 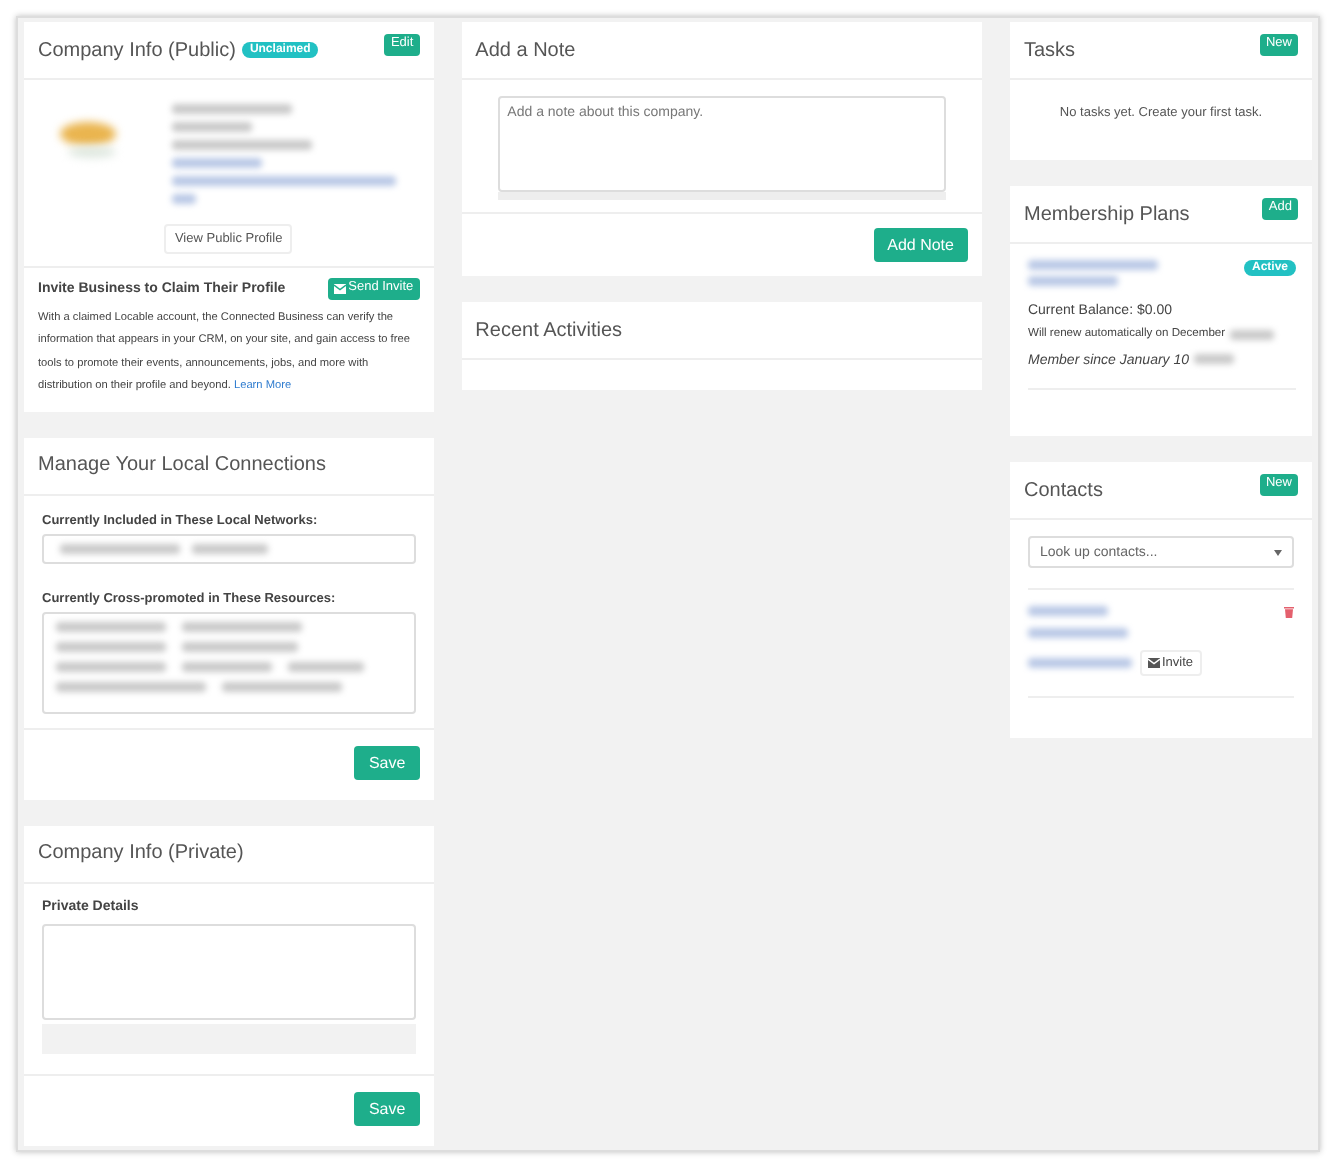 What do you see at coordinates (1106, 214) in the screenshot?
I see `card-title: Membership Plans` at bounding box center [1106, 214].